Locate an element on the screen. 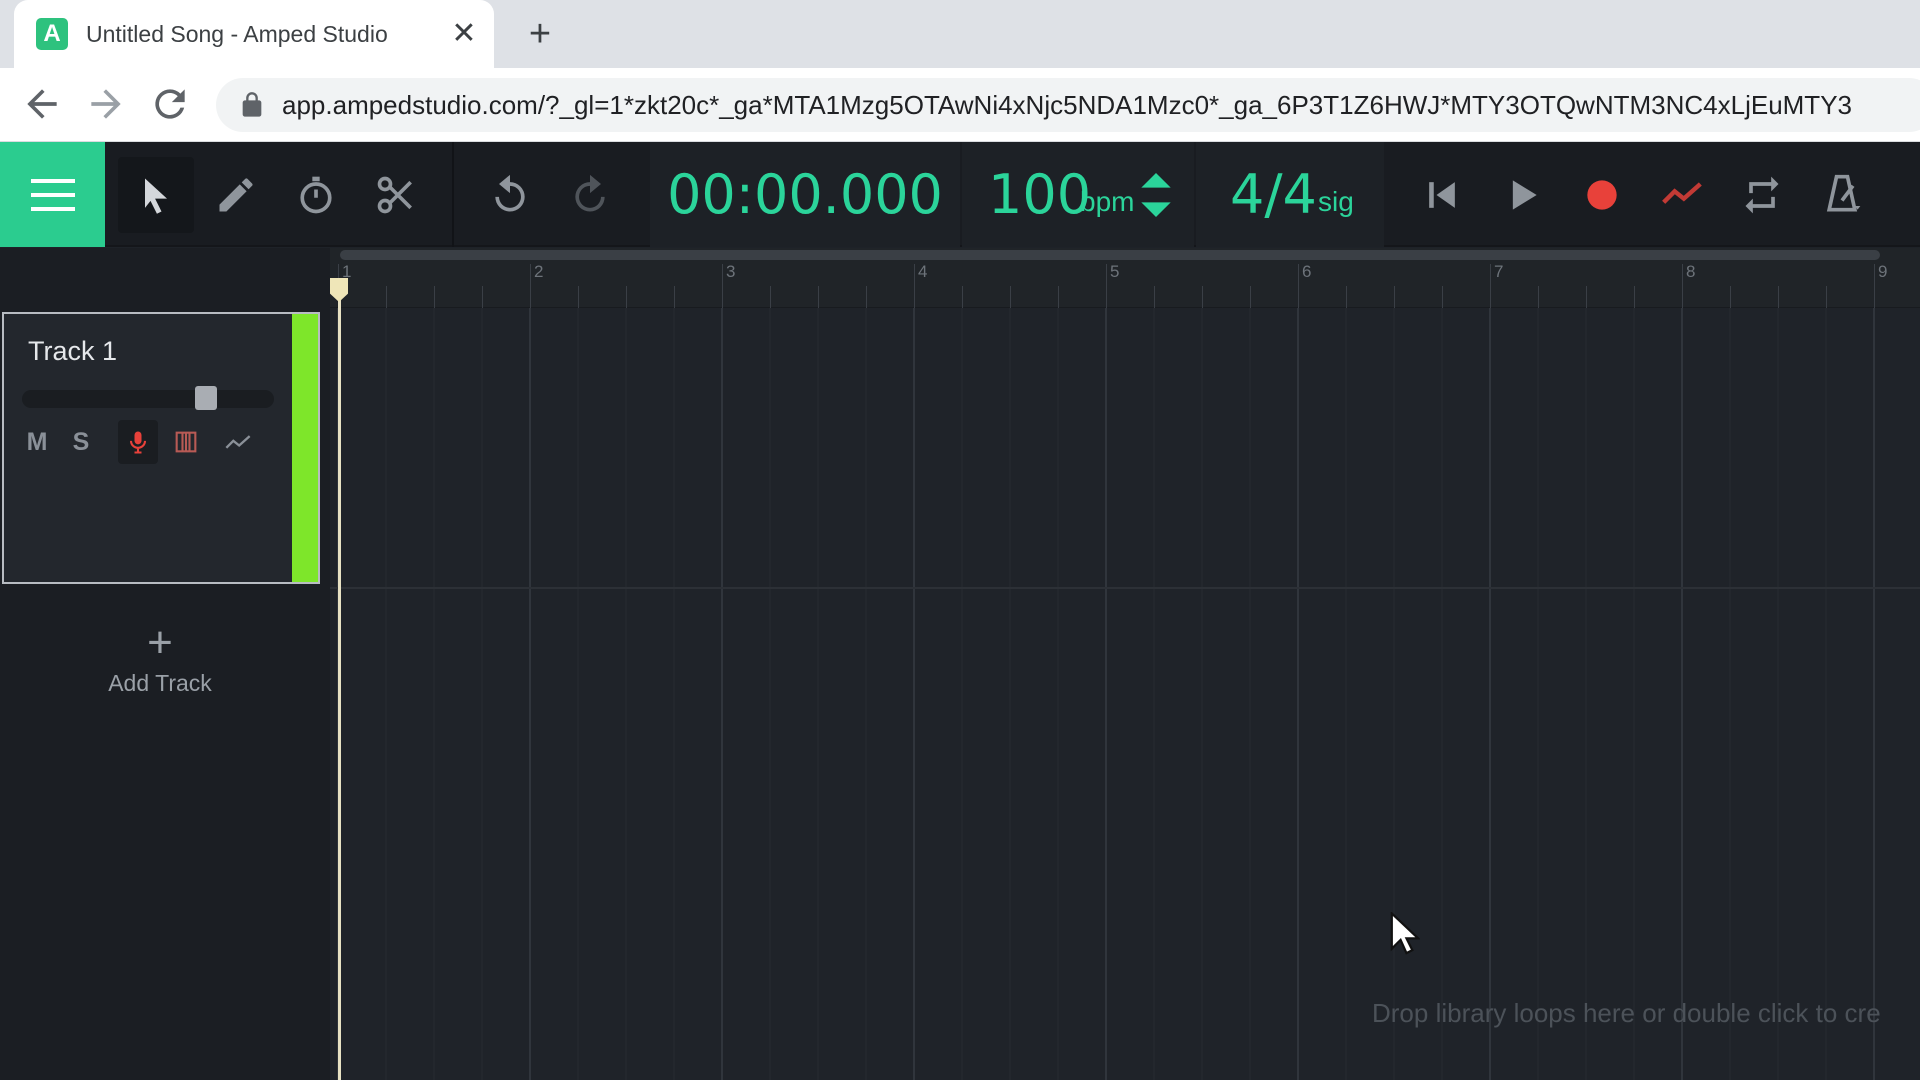  skip-to-start-button is located at coordinates (1442, 195).